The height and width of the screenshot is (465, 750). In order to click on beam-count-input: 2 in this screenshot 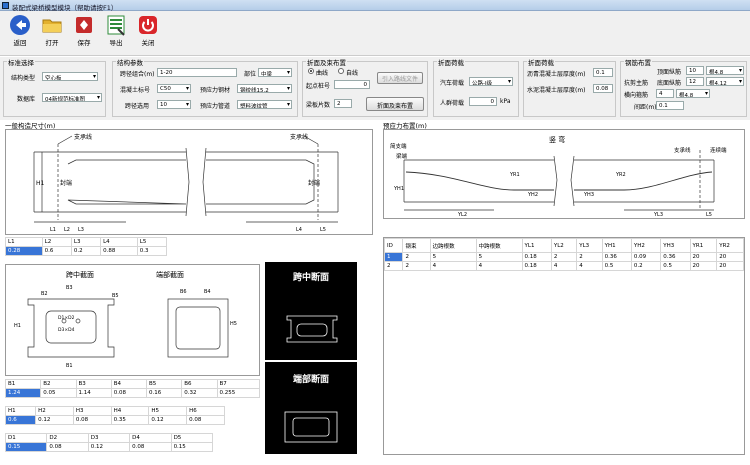, I will do `click(343, 103)`.